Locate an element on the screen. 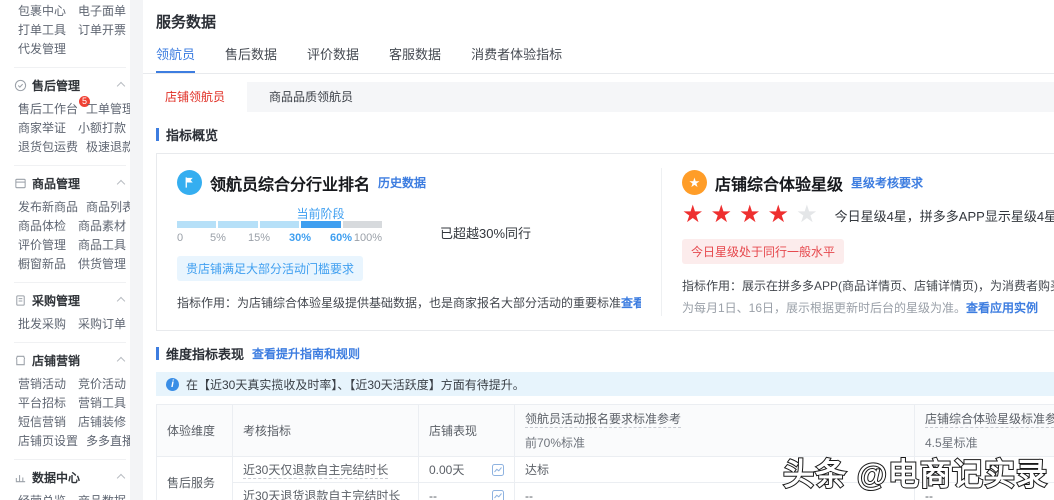 The image size is (1054, 500). sidebar-group-marketing: 店铺营销 is located at coordinates (70, 355).